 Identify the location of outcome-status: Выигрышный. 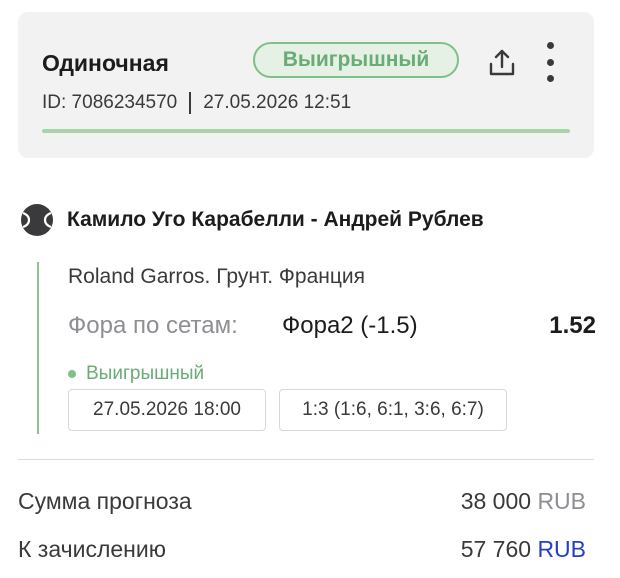
(136, 374).